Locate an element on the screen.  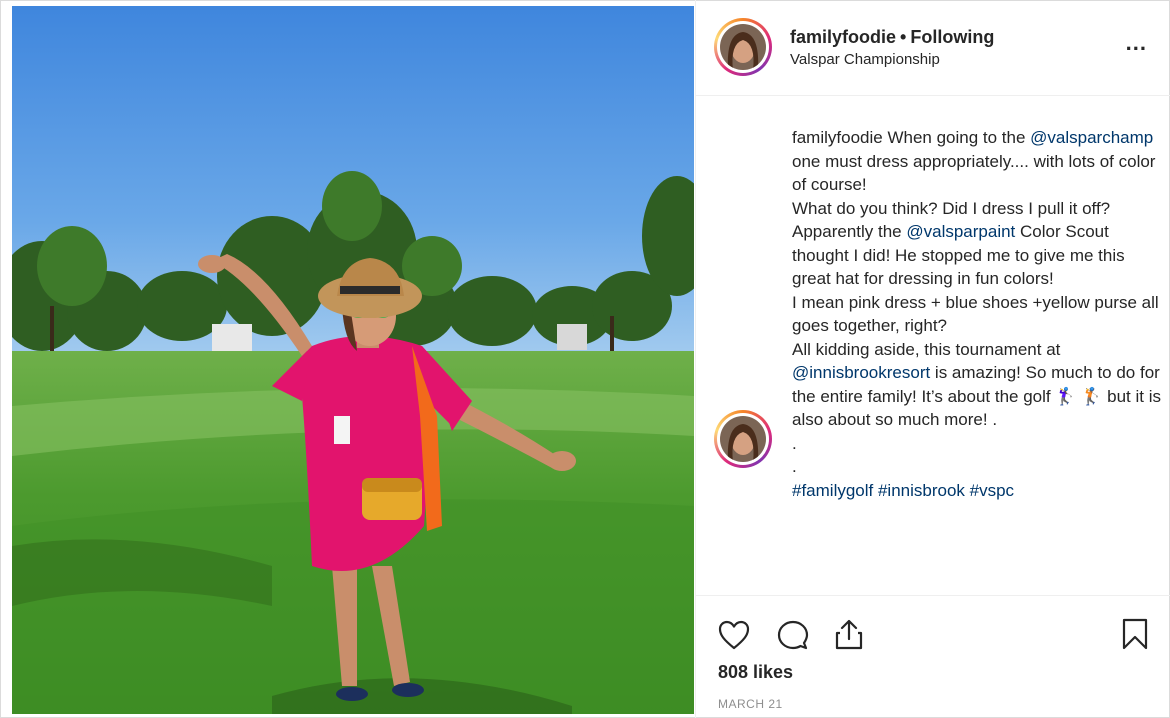
follow-status-button: Following is located at coordinates (952, 37).